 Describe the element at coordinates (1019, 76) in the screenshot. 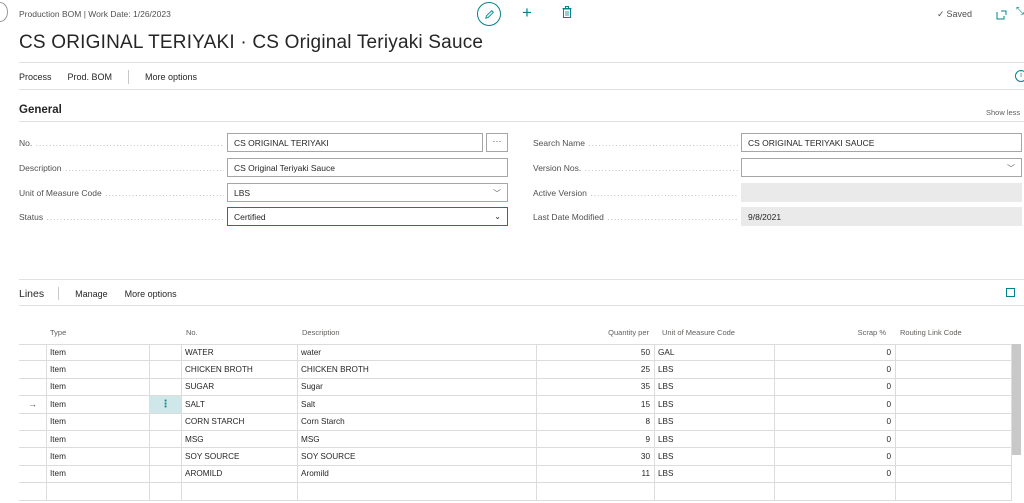

I see `info-icon: i` at that location.